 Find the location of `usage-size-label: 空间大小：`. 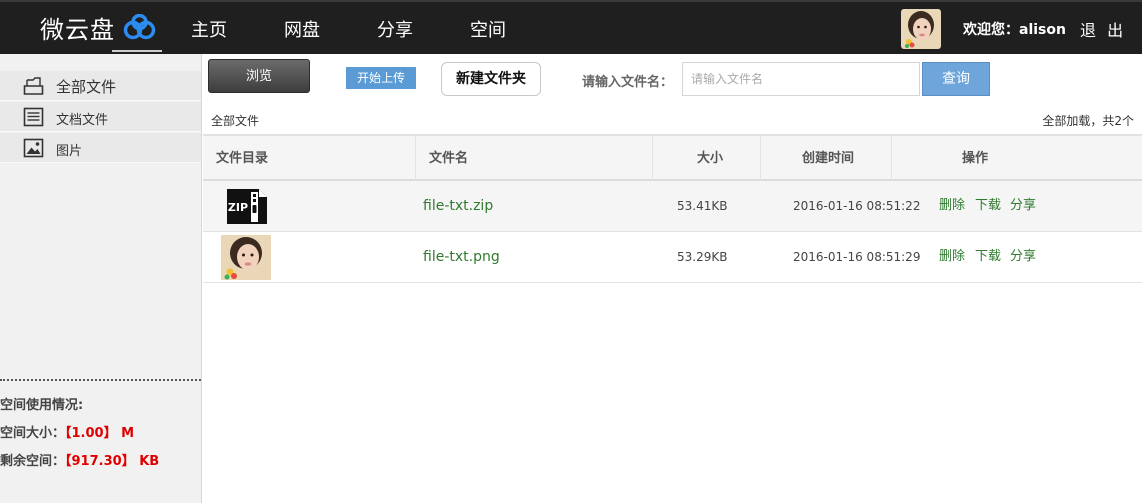

usage-size-label: 空间大小： is located at coordinates (33, 433).